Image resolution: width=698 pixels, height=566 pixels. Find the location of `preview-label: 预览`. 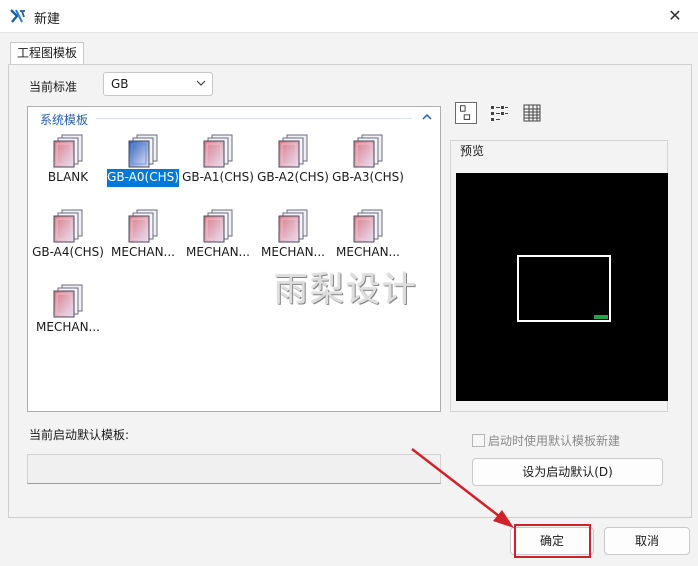

preview-label: 预览 is located at coordinates (472, 150).